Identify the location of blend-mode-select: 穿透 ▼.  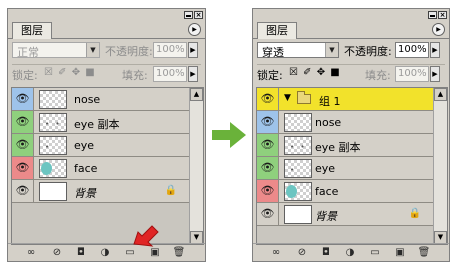
(298, 50).